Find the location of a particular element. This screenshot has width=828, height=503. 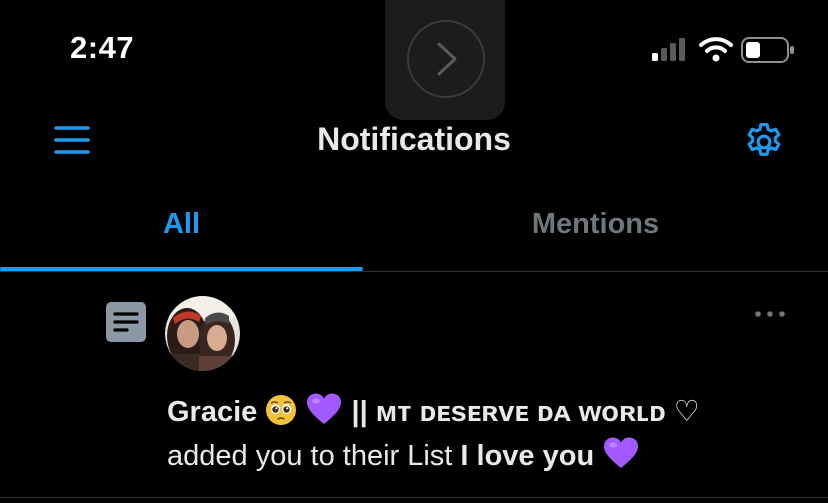

user-name-suffix: || ᴍᴛ ᴅᴇsᴇʀᴠᴇ ᴅᴀ ᴡᴏʀʟᴅ ♡ is located at coordinates (525, 412).